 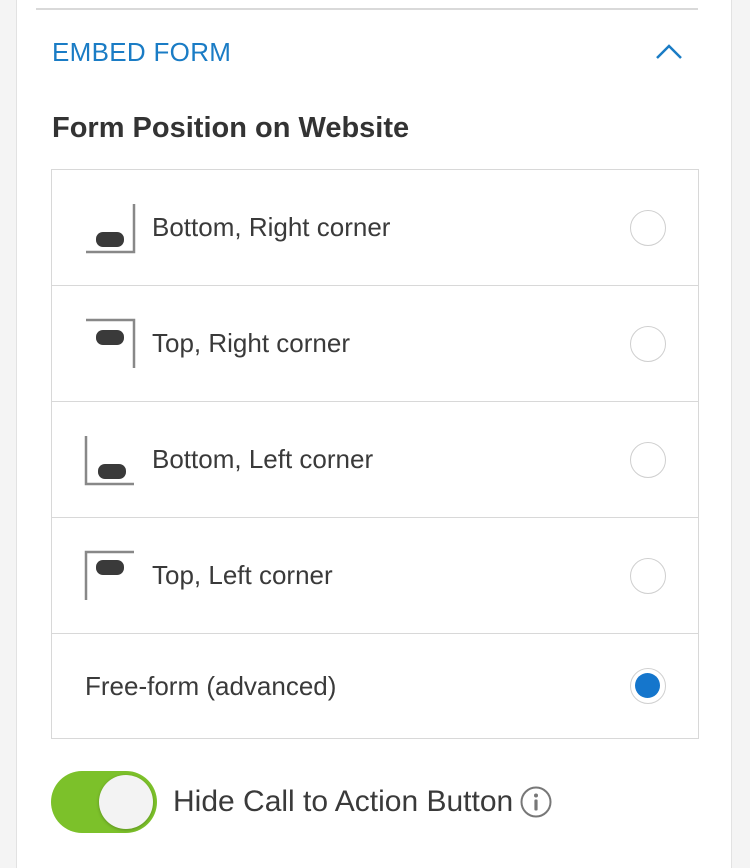 What do you see at coordinates (343, 801) in the screenshot?
I see `hide-cta-label: Hide Call to Action Button` at bounding box center [343, 801].